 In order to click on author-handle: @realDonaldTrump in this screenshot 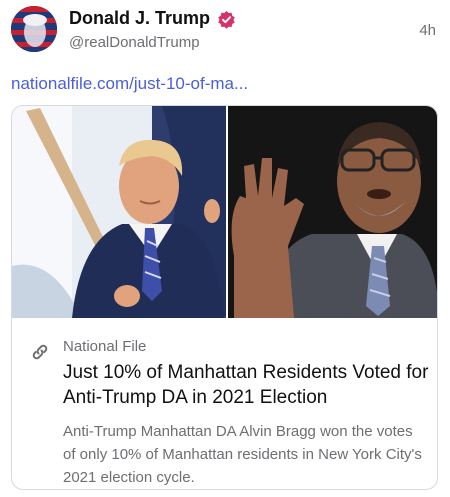, I will do `click(134, 42)`.